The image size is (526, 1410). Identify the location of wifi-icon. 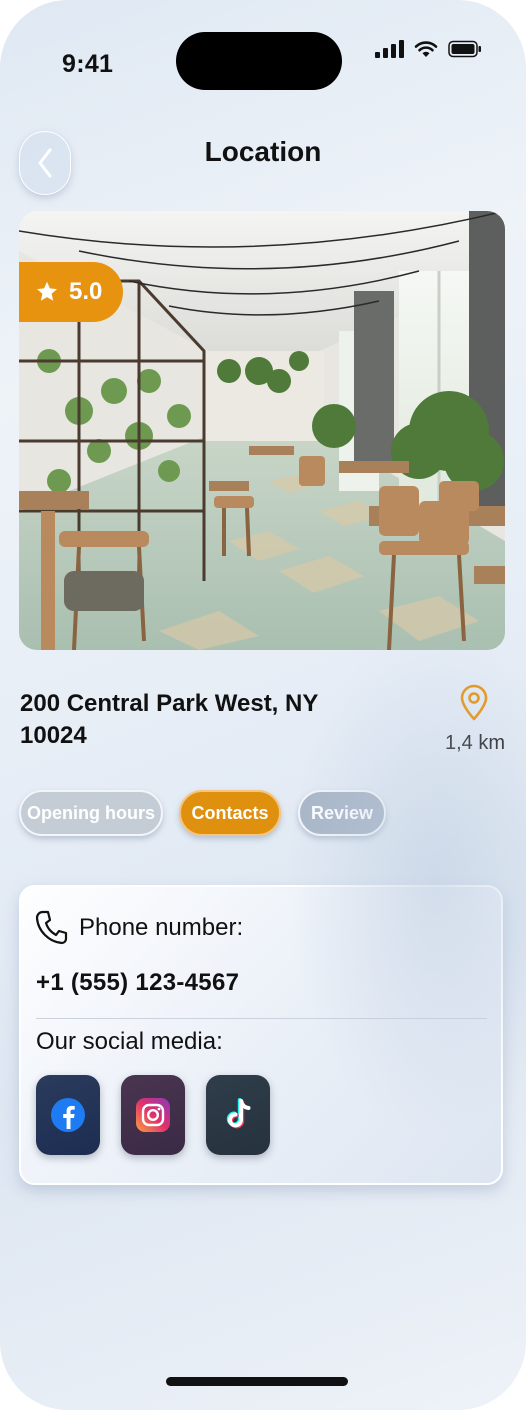
(426, 49).